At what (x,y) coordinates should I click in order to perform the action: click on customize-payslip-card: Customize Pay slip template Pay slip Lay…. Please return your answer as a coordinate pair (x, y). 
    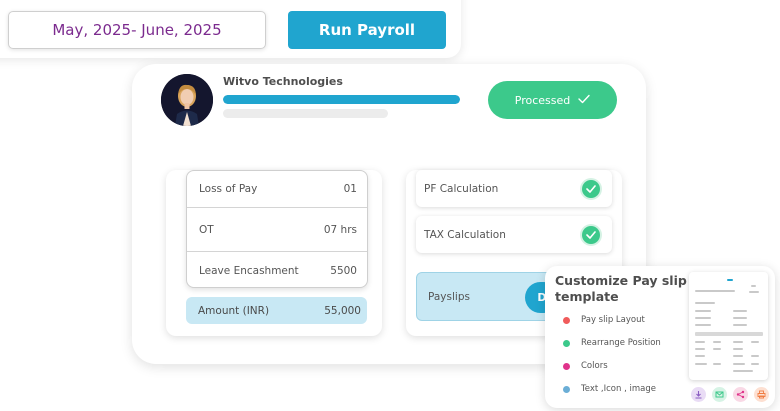
    Looking at the image, I should click on (660, 337).